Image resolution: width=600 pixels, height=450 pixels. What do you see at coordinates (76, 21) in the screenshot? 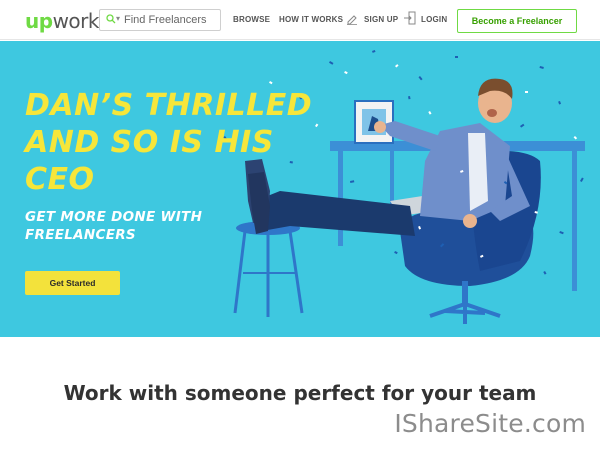
I see `logo-work: work` at bounding box center [76, 21].